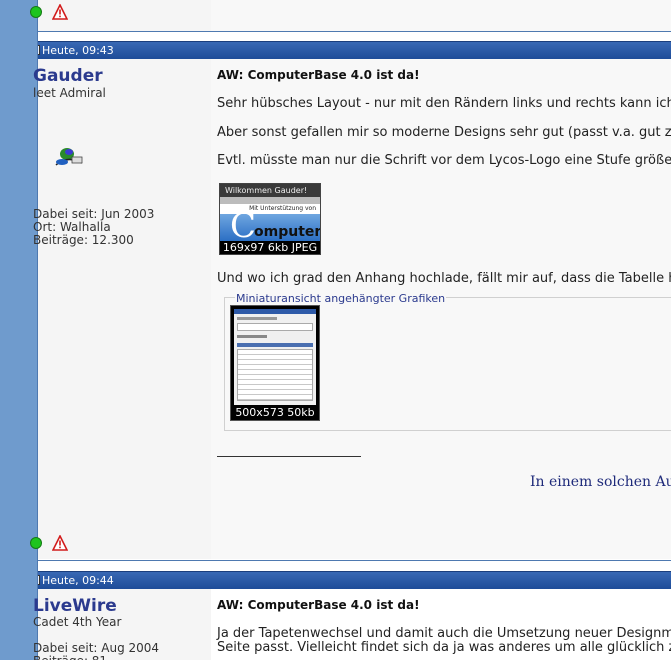 The image size is (671, 660). What do you see at coordinates (243, 226) in the screenshot?
I see `thumbnail-logo-letter: C` at bounding box center [243, 226].